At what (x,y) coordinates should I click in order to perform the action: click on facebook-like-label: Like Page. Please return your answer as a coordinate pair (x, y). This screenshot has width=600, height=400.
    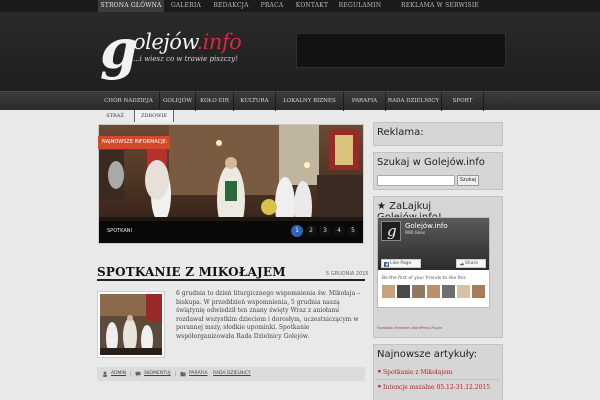
    Looking at the image, I should click on (401, 263).